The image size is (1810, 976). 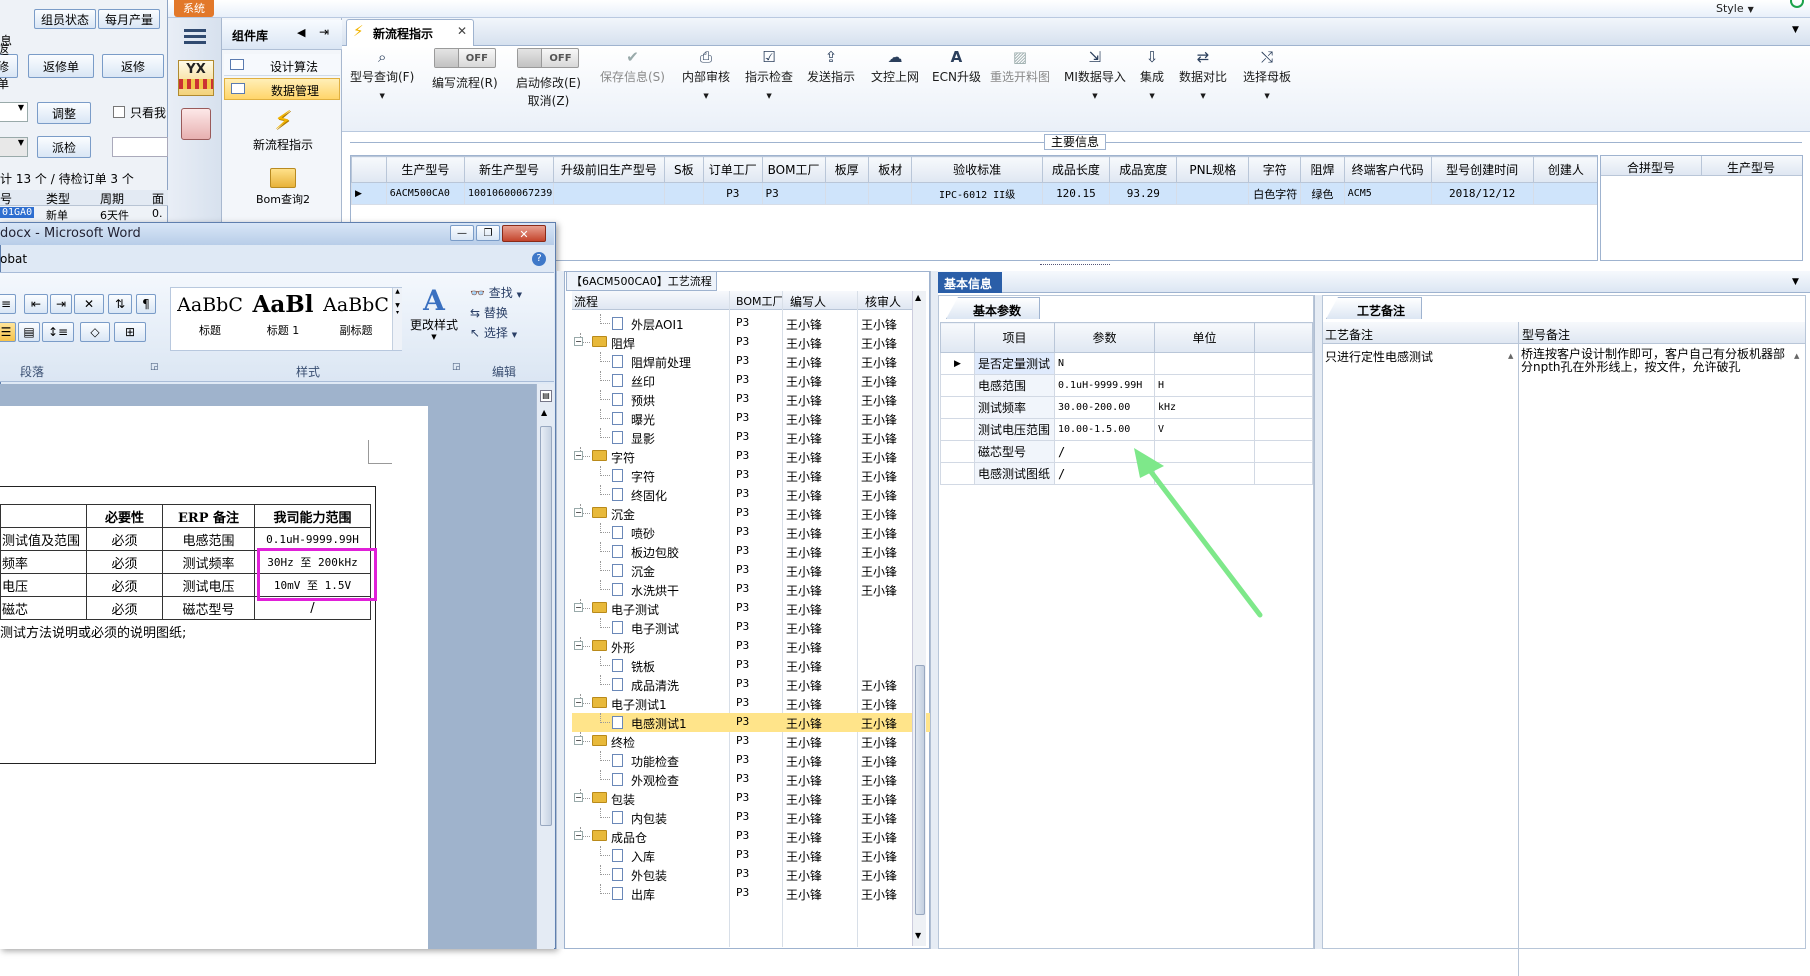 I want to click on select-mother-board-button: ⤭ 选择母板 ▼, so click(x=1267, y=82).